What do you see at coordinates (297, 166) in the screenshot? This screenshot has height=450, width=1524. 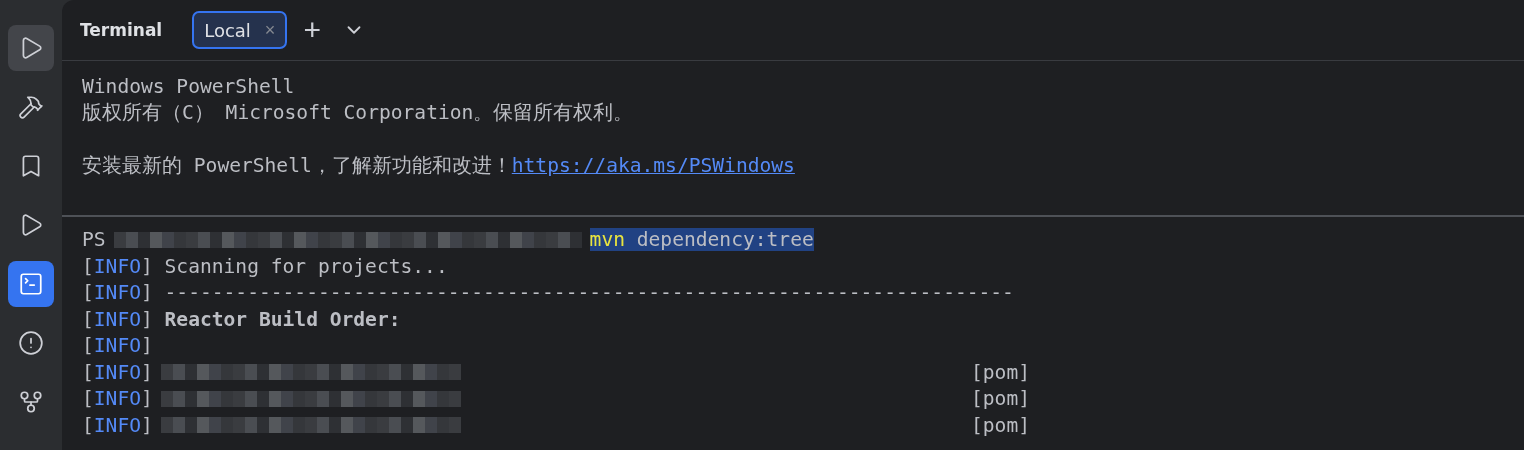 I see `terminal-text: 安装最新的 PowerShell，了解新功能和改进！` at bounding box center [297, 166].